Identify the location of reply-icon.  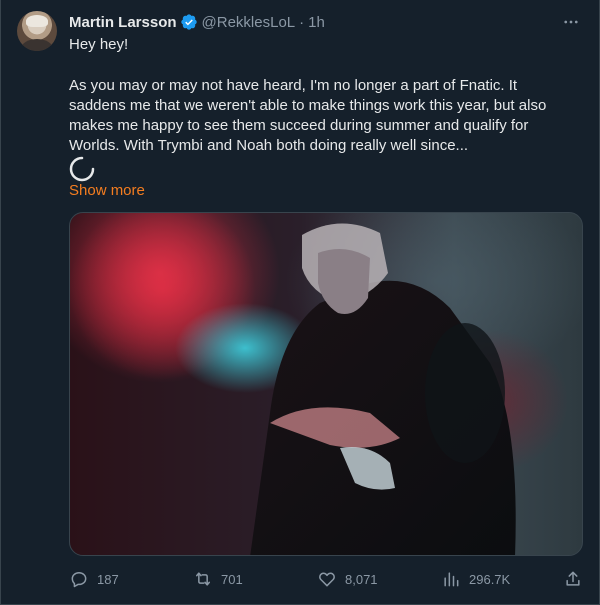
(79, 579).